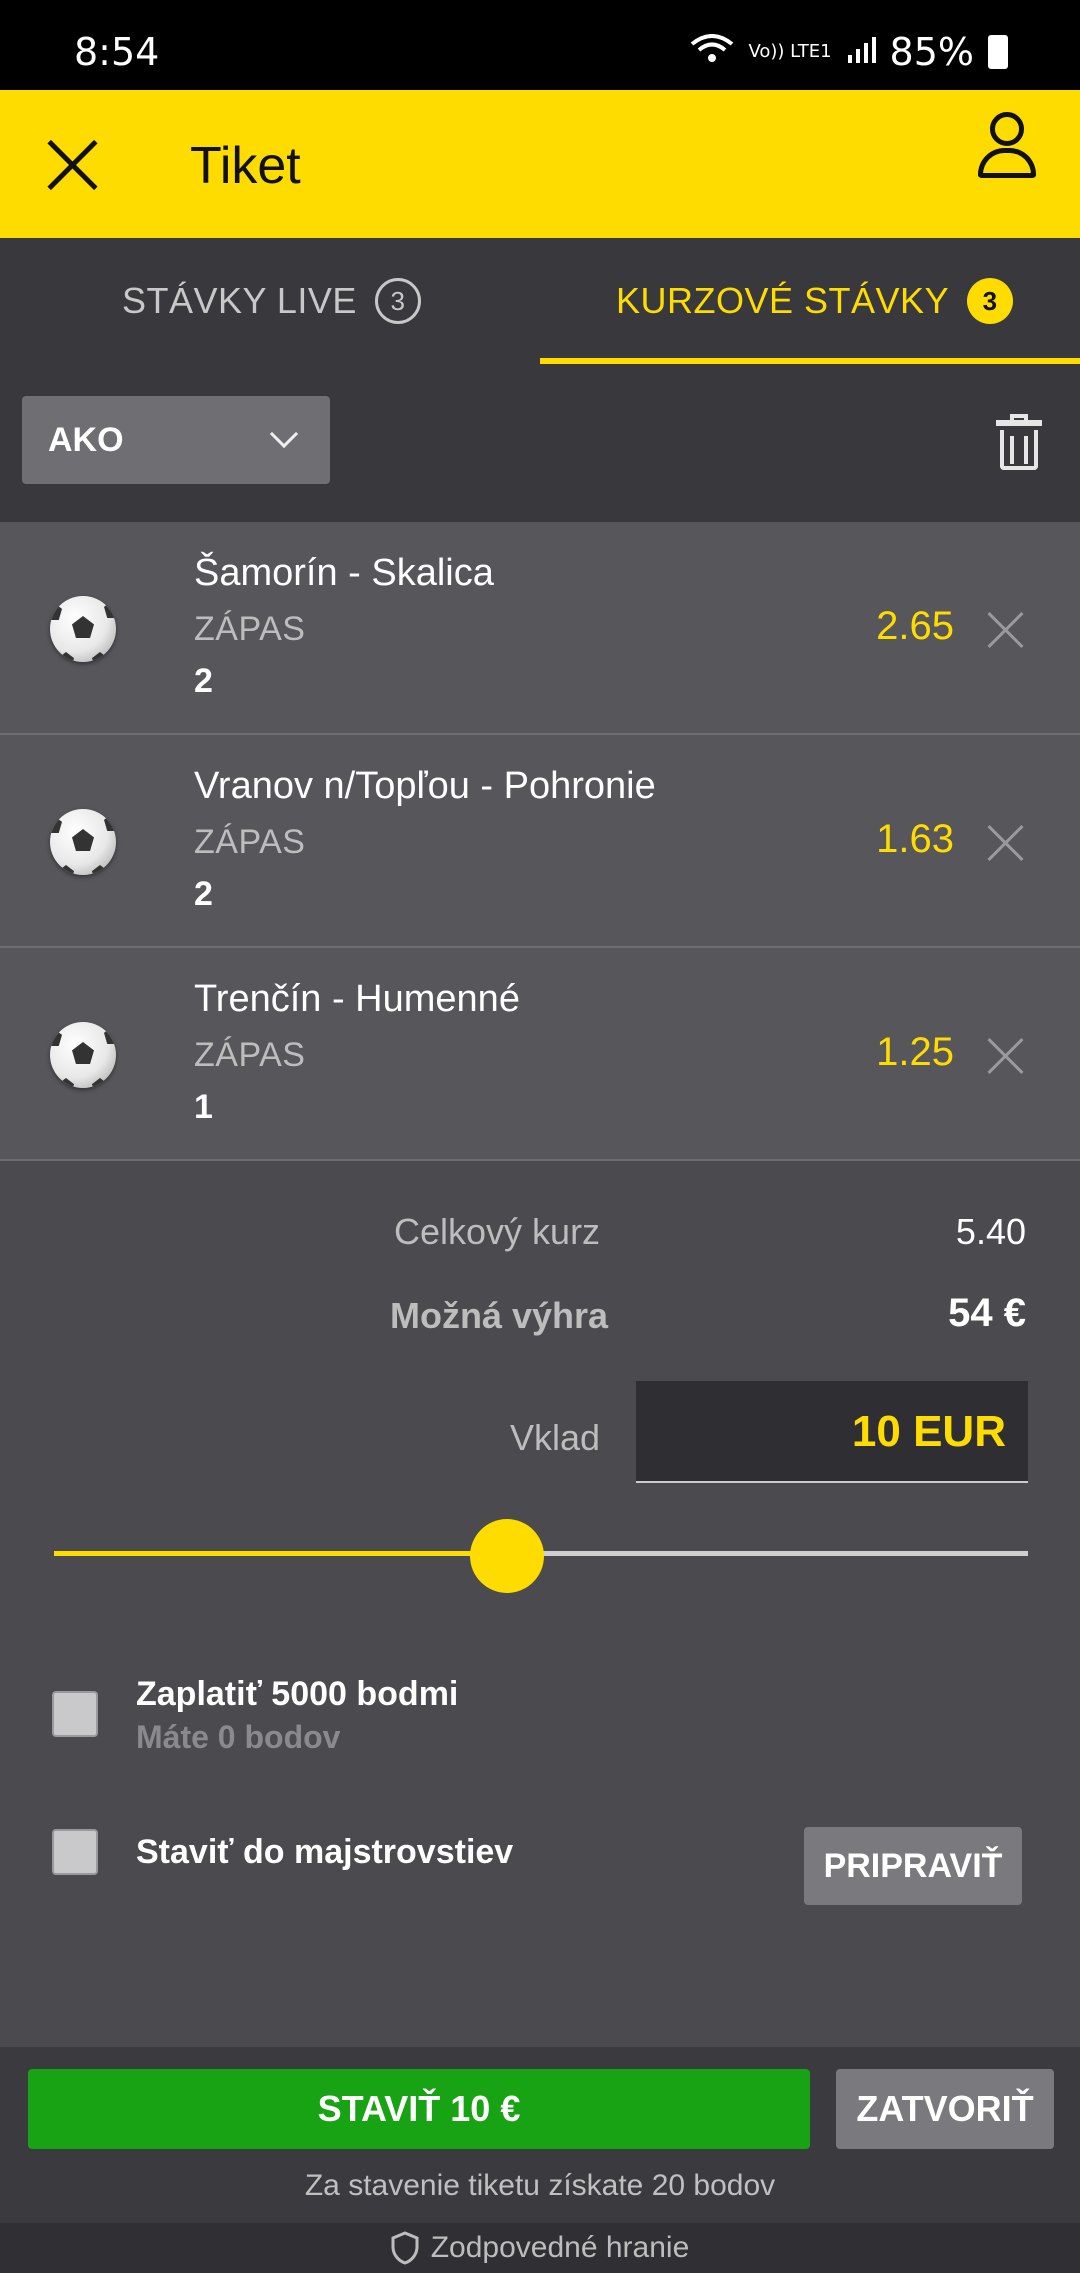  I want to click on tab-odds-bets: KURZOVÉ STÁVKY 3, so click(815, 301).